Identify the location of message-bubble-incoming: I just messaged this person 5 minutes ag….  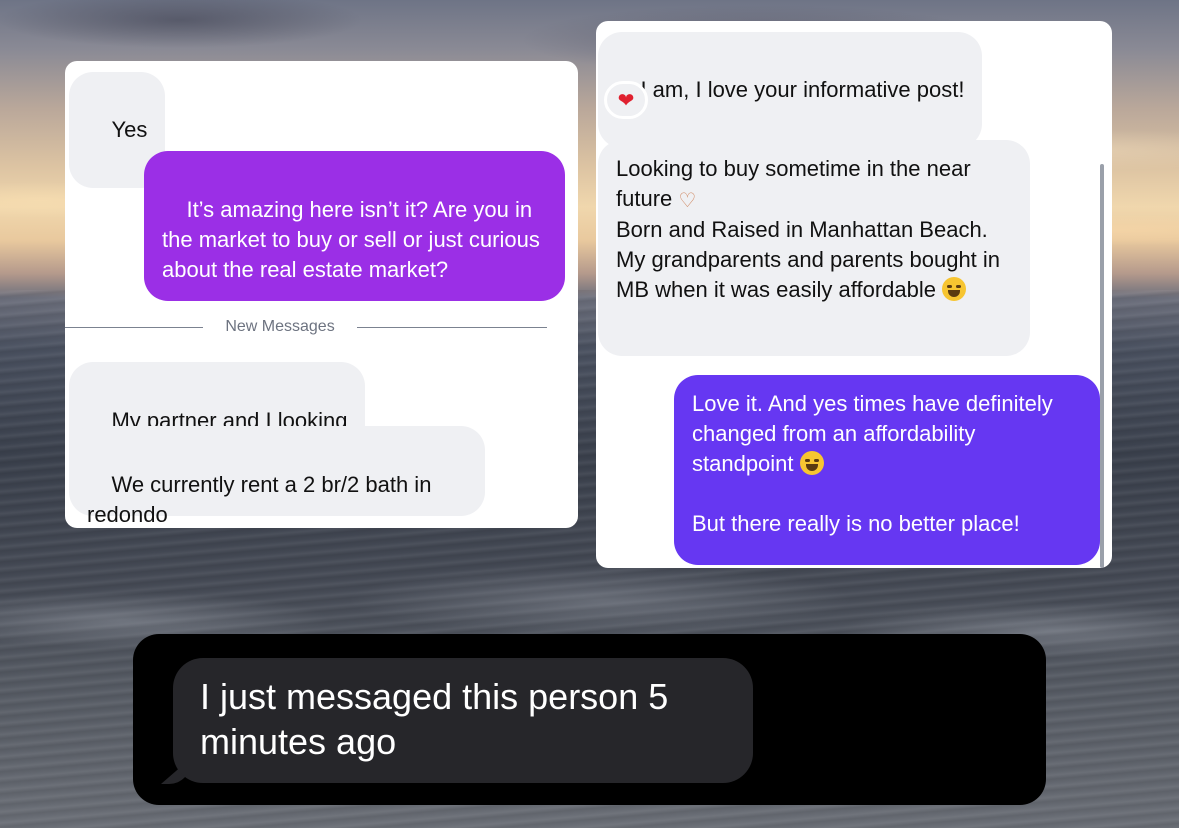
(463, 720).